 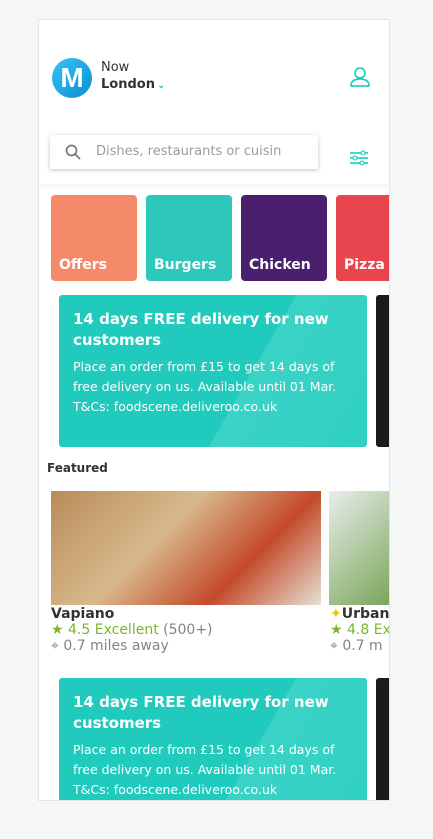 I want to click on chevron-down-icon: ⌄, so click(x=161, y=85).